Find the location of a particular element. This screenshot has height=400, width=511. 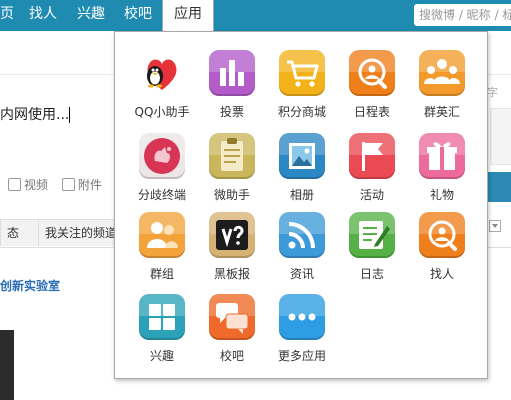

diary-icon is located at coordinates (372, 235).